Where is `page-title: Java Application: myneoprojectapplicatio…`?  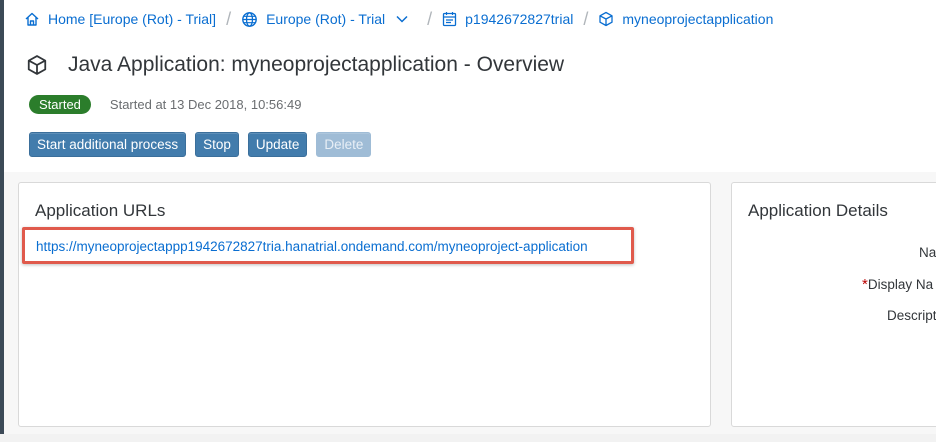 page-title: Java Application: myneoprojectapplicatio… is located at coordinates (316, 64).